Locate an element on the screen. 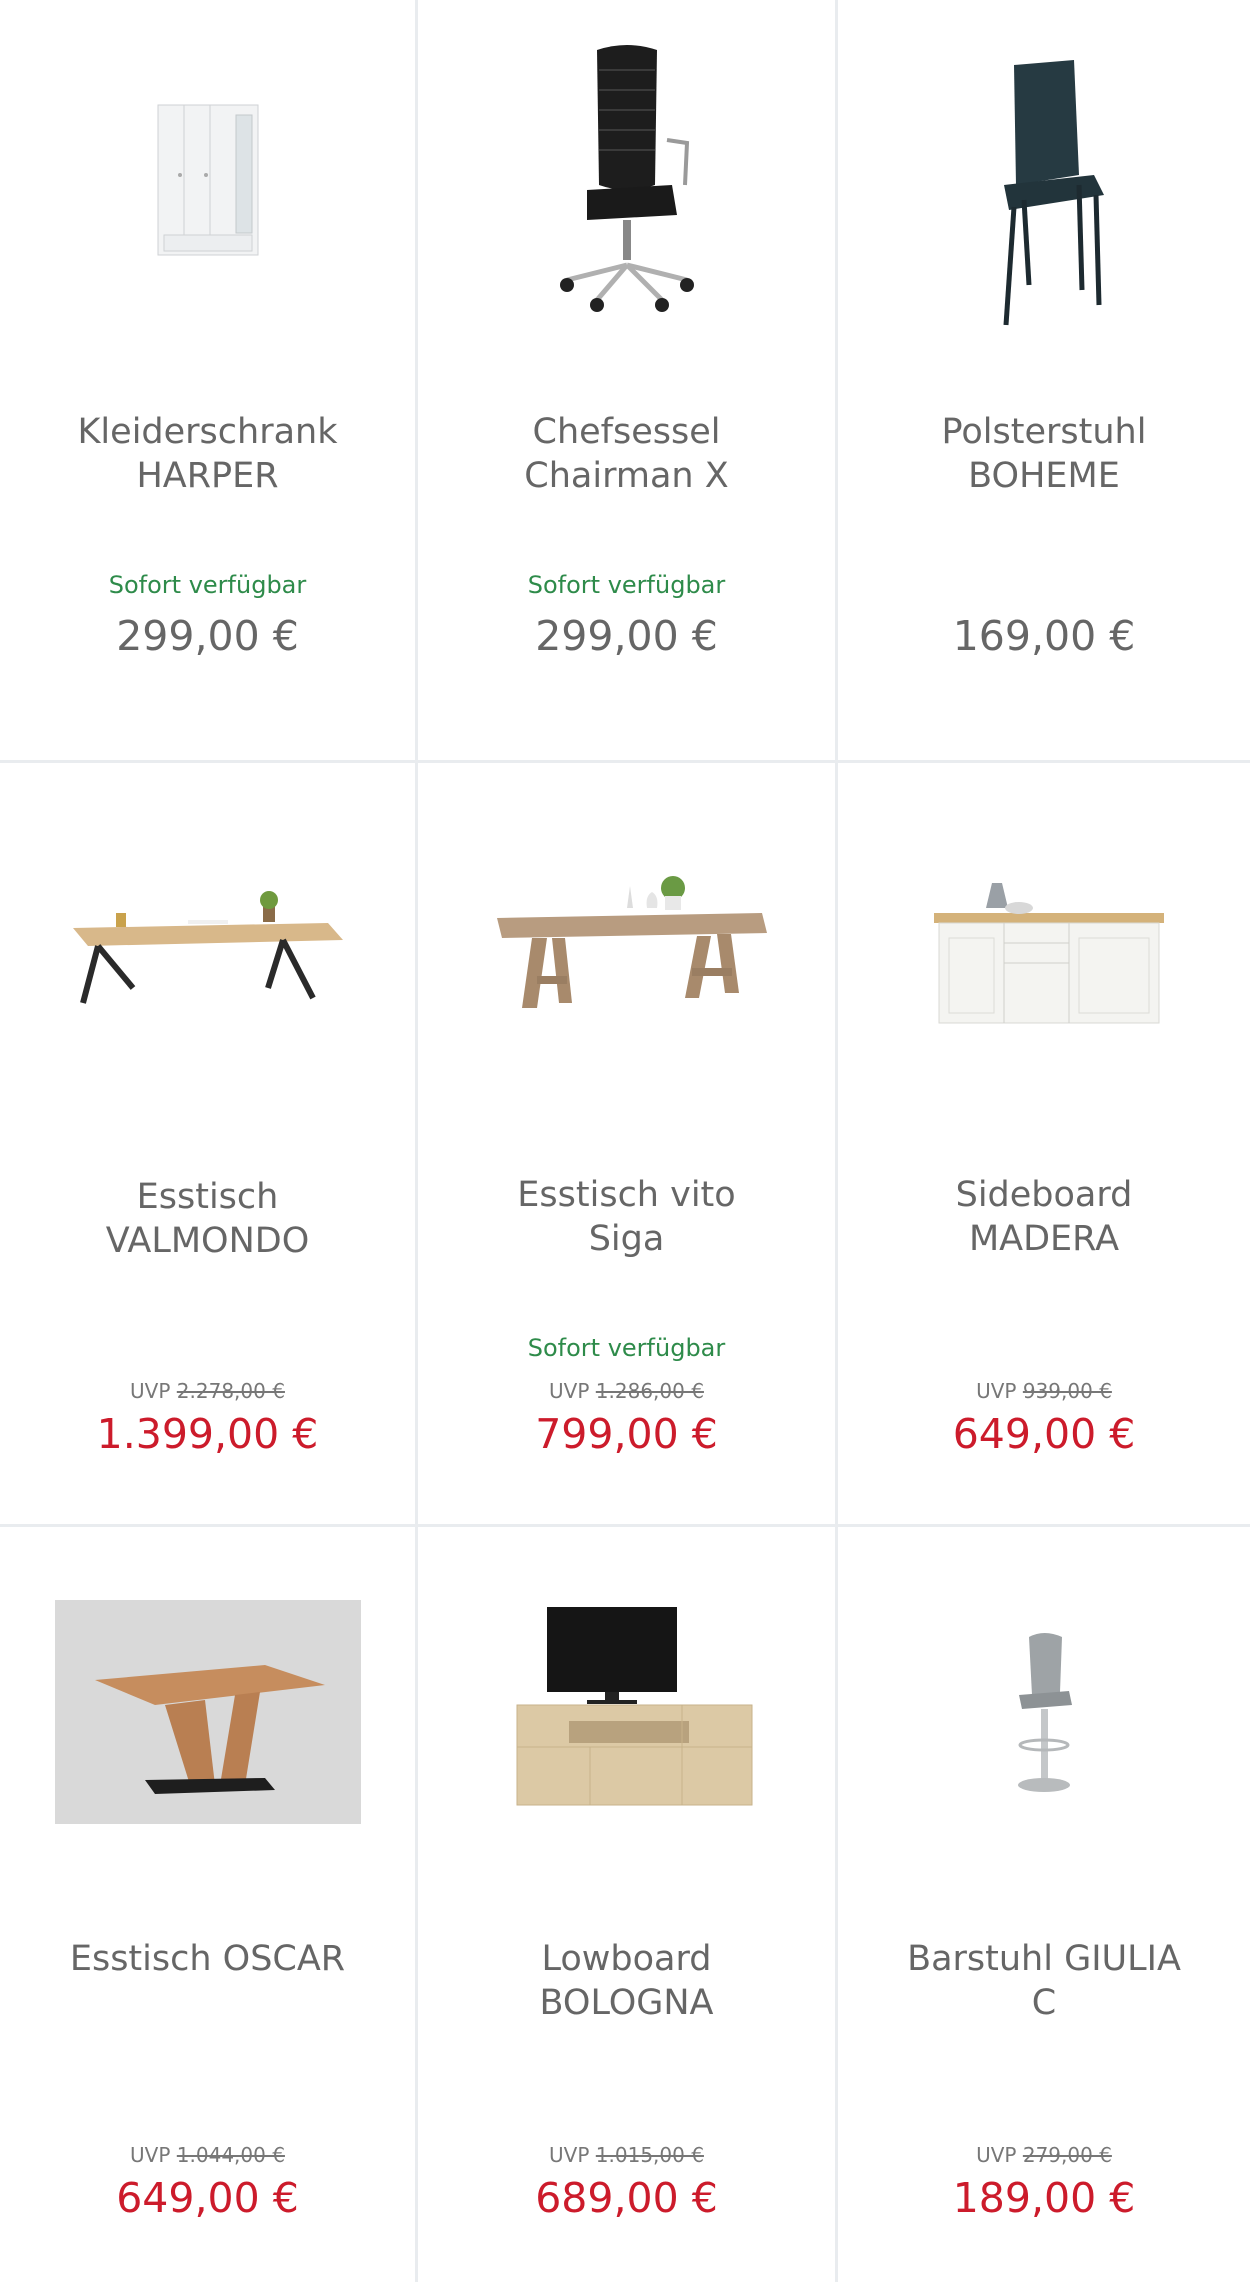 The height and width of the screenshot is (2282, 1250). uvp-price: UVP 1.044,00 € is located at coordinates (207, 2155).